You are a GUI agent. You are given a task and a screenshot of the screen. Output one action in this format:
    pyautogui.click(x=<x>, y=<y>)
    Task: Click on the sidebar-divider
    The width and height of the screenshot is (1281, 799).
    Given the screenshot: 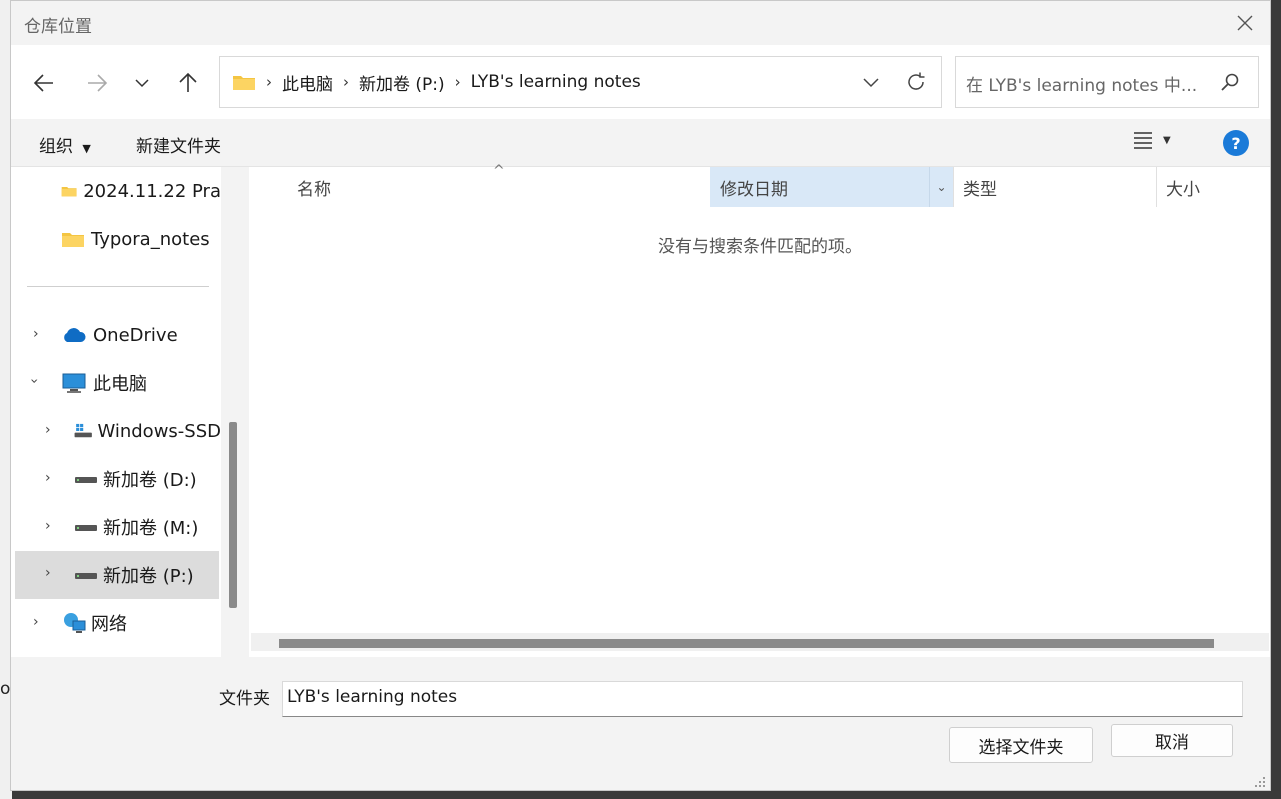 What is the action you would take?
    pyautogui.click(x=118, y=286)
    